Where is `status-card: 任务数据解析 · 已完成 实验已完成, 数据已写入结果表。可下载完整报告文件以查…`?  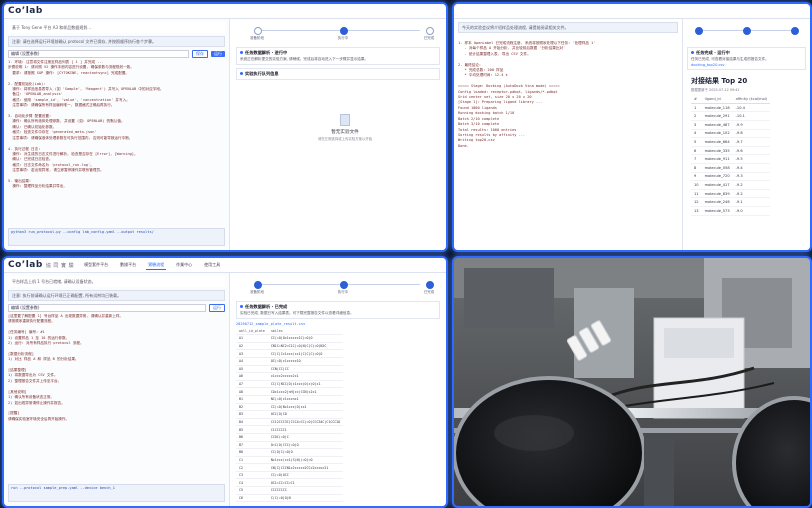
status-card: 任务数据解析 · 已完成 实验已完成, 数据已写入结果表。可下载完整报告文件以查… is located at coordinates (338, 310).